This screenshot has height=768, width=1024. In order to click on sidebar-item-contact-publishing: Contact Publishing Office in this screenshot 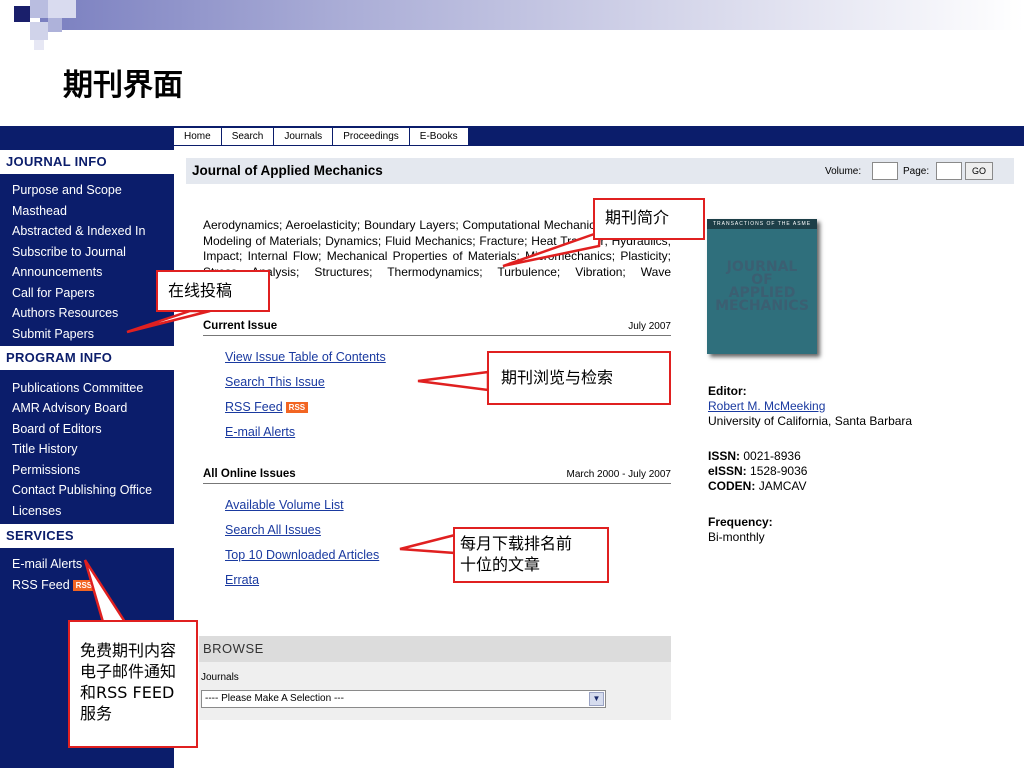, I will do `click(82, 490)`.